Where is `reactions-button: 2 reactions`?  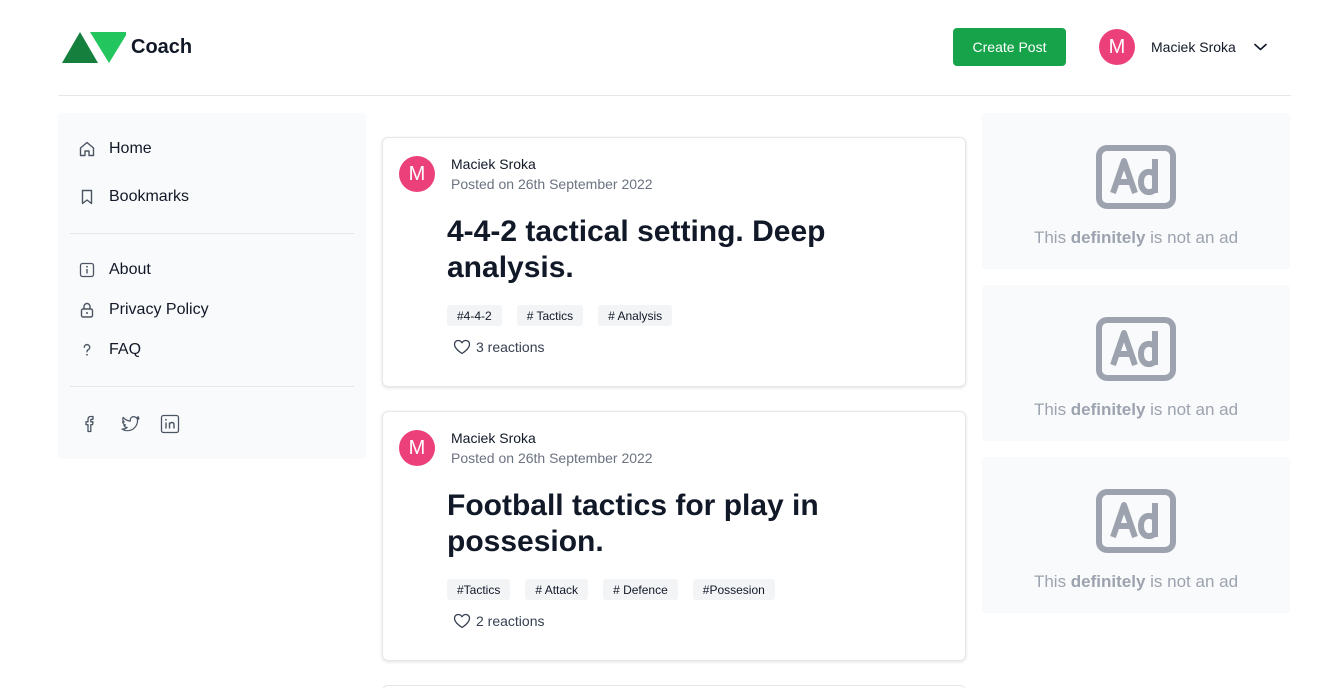
reactions-button: 2 reactions is located at coordinates (498, 621).